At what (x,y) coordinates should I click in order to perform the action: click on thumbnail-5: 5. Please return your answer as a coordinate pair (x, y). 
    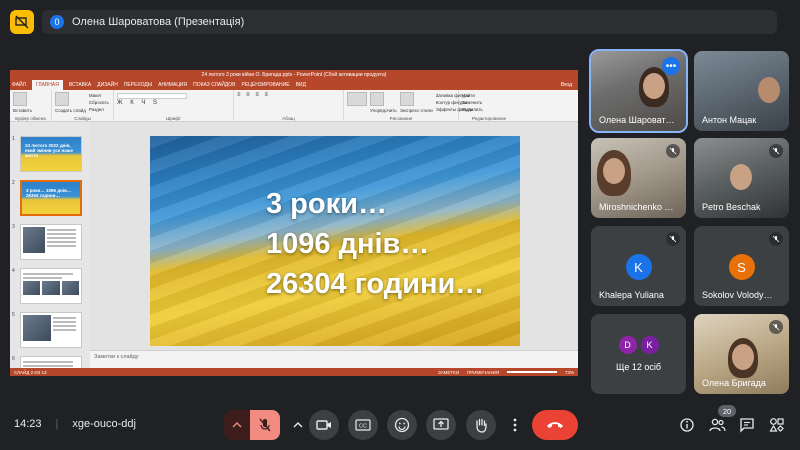
    Looking at the image, I should click on (47, 330).